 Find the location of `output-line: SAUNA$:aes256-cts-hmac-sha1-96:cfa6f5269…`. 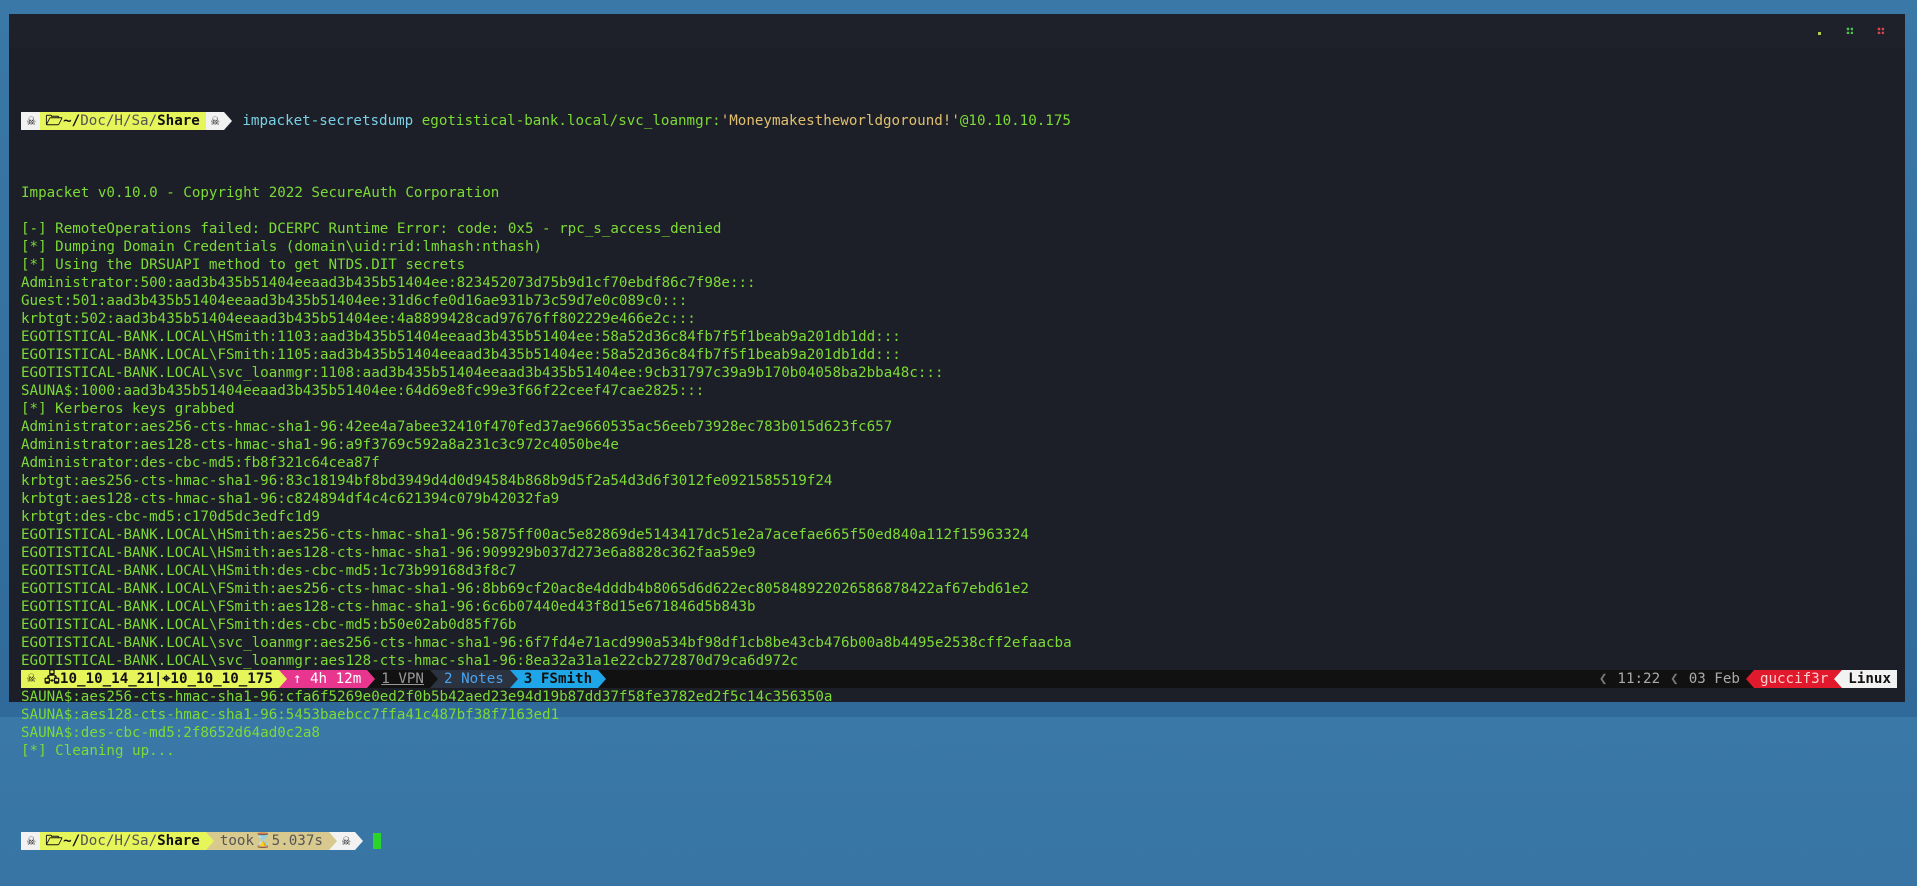

output-line: SAUNA$:aes256-cts-hmac-sha1-96:cfa6f5269… is located at coordinates (427, 697).